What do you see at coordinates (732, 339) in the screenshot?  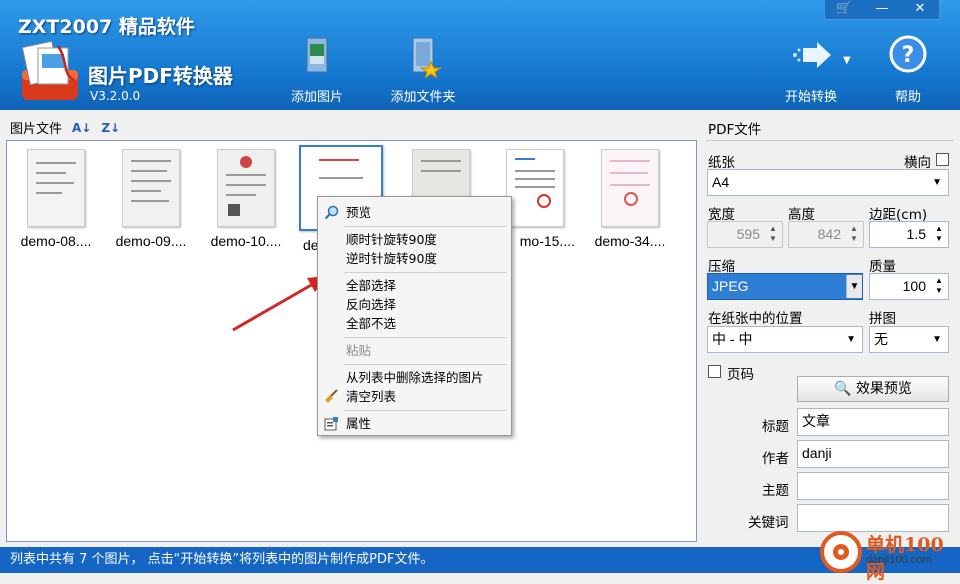 I see `position-value: 中 - 中` at bounding box center [732, 339].